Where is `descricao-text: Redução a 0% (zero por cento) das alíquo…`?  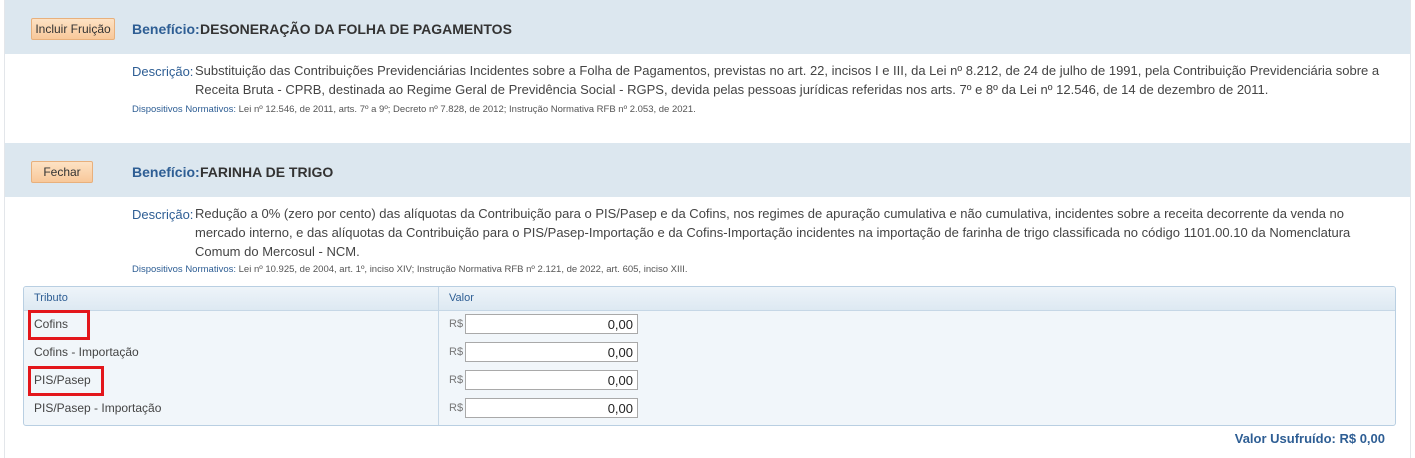
descricao-text: Redução a 0% (zero por cento) das alíquo… is located at coordinates (773, 232).